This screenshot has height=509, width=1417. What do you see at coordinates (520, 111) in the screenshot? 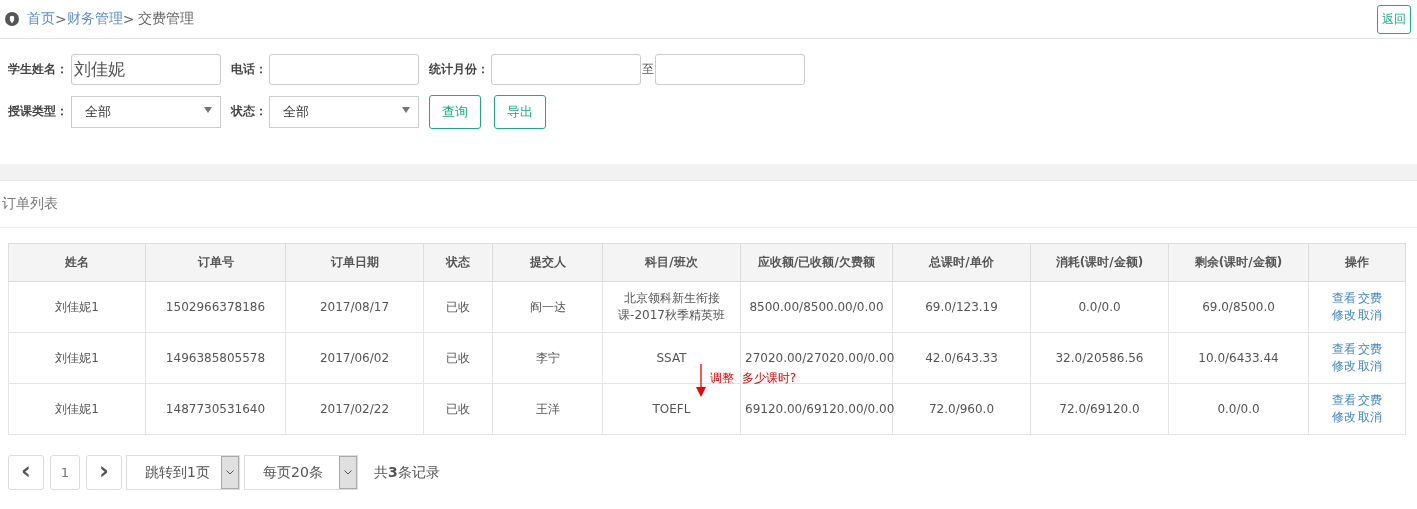
I see `export-button: 导出` at bounding box center [520, 111].